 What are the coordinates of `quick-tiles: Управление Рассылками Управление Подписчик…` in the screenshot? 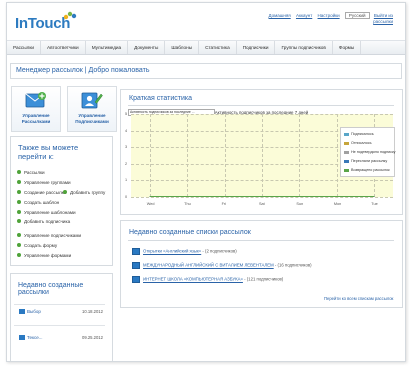 It's located at (64, 109).